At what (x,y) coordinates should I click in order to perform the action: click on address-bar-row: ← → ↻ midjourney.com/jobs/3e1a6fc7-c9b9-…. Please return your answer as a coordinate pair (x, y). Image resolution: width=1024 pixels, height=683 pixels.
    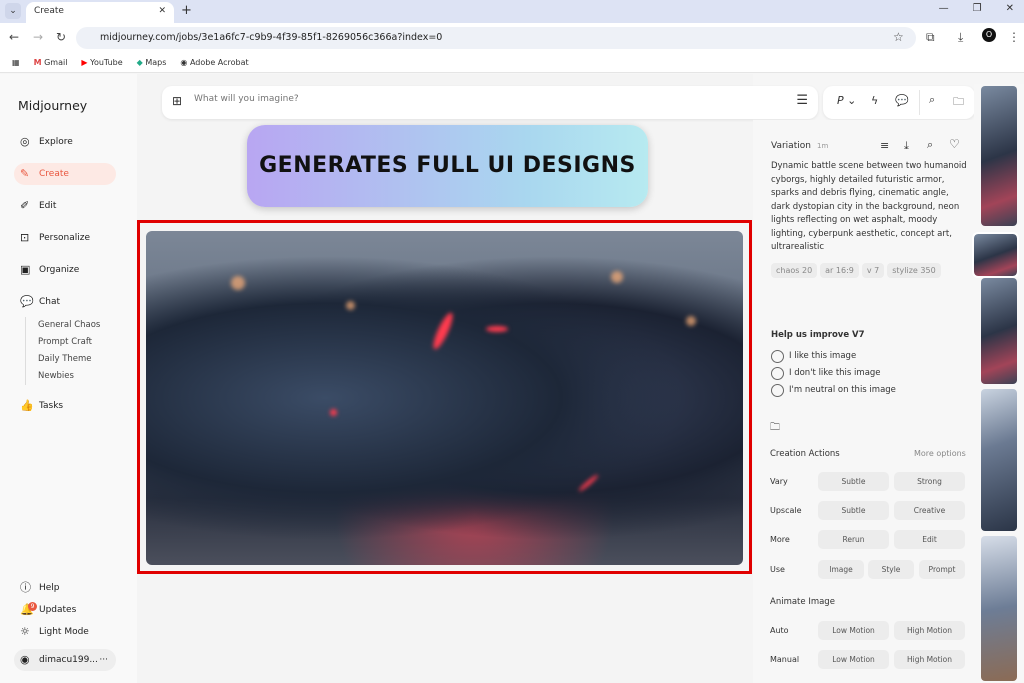
    Looking at the image, I should click on (512, 37).